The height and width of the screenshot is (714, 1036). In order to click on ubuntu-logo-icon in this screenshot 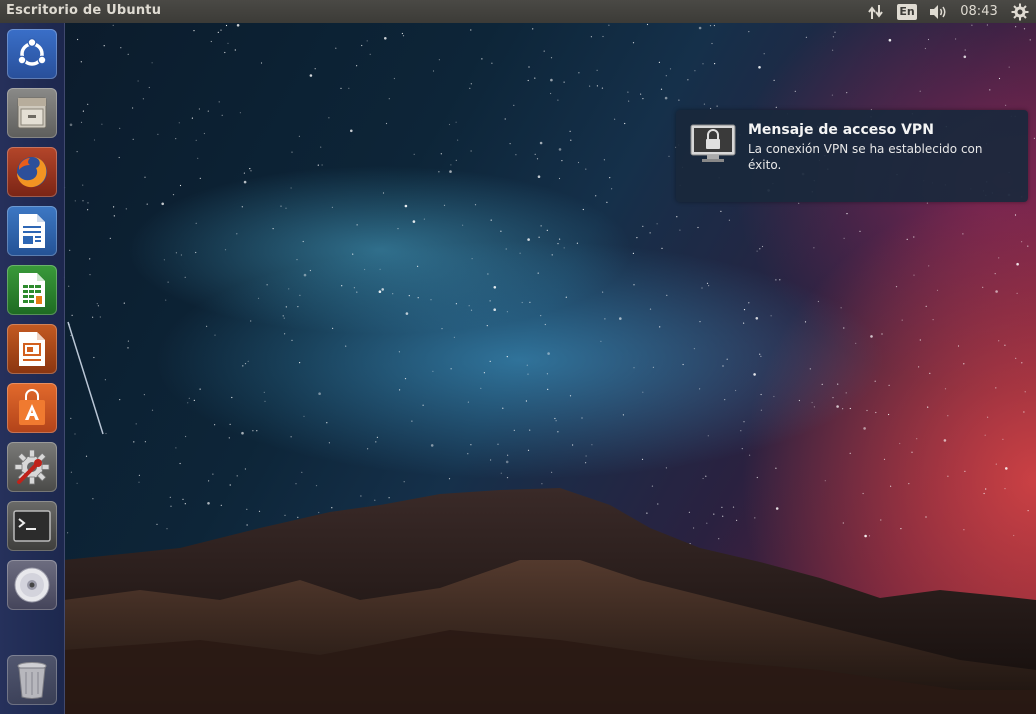, I will do `click(32, 52)`.